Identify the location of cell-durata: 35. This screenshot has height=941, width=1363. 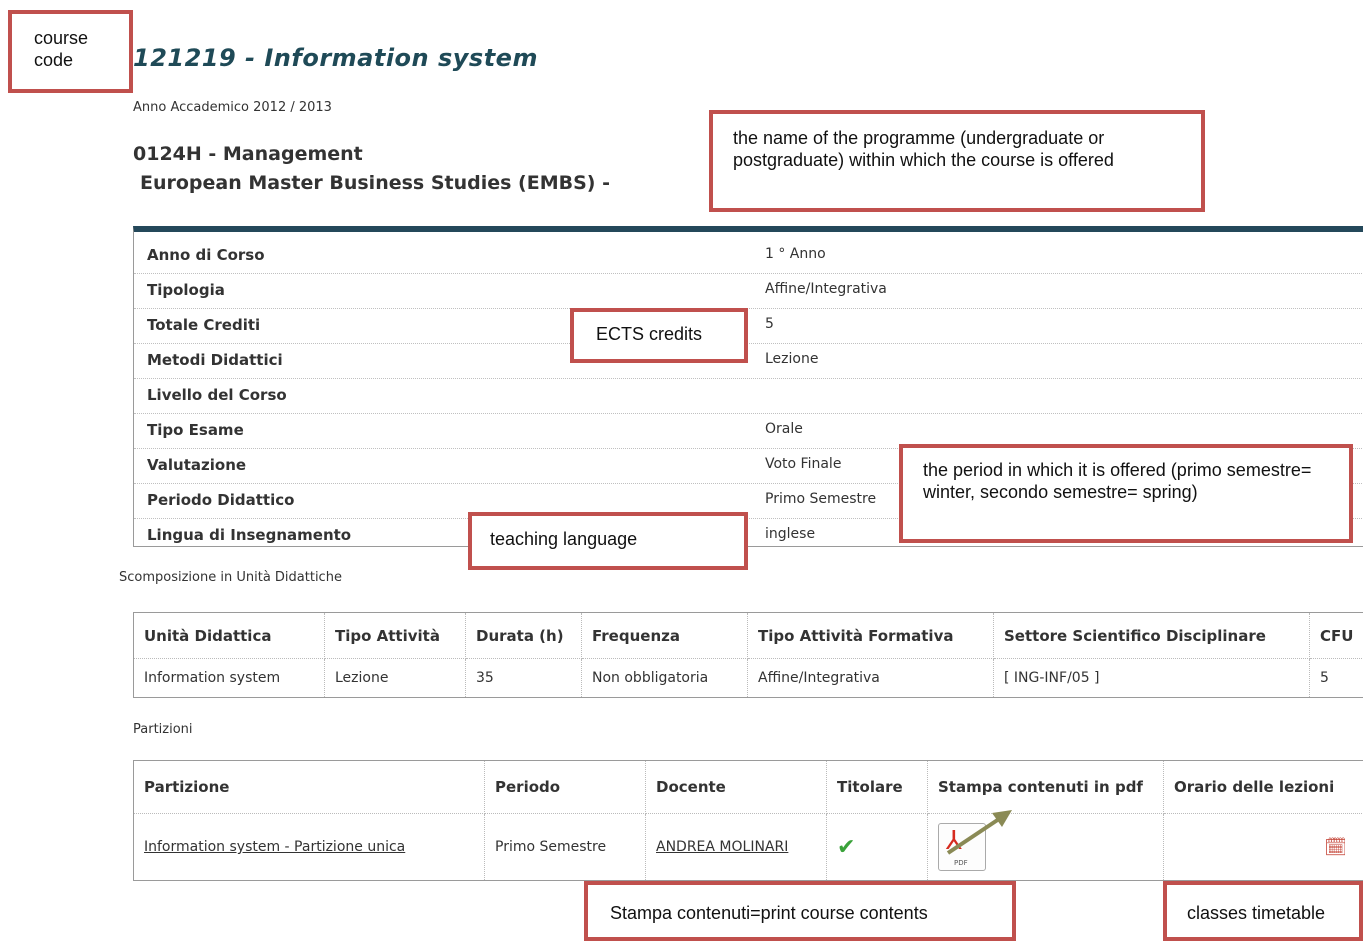
(524, 678).